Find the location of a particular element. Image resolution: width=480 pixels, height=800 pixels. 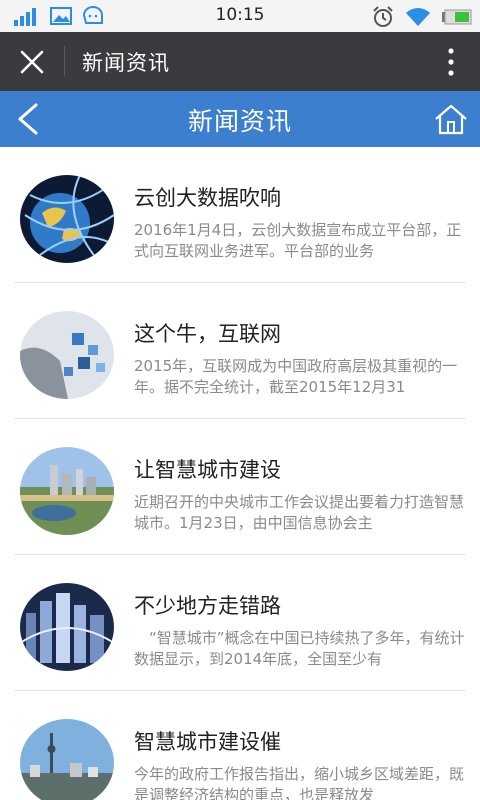

news-title: 智慧城市建设催 is located at coordinates (207, 742).